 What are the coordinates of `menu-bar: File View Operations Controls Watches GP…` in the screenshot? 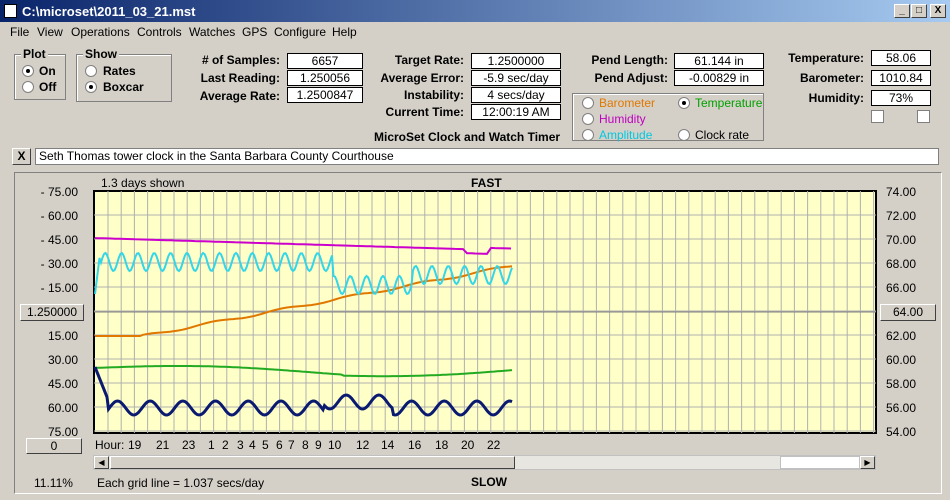 It's located at (475, 32).